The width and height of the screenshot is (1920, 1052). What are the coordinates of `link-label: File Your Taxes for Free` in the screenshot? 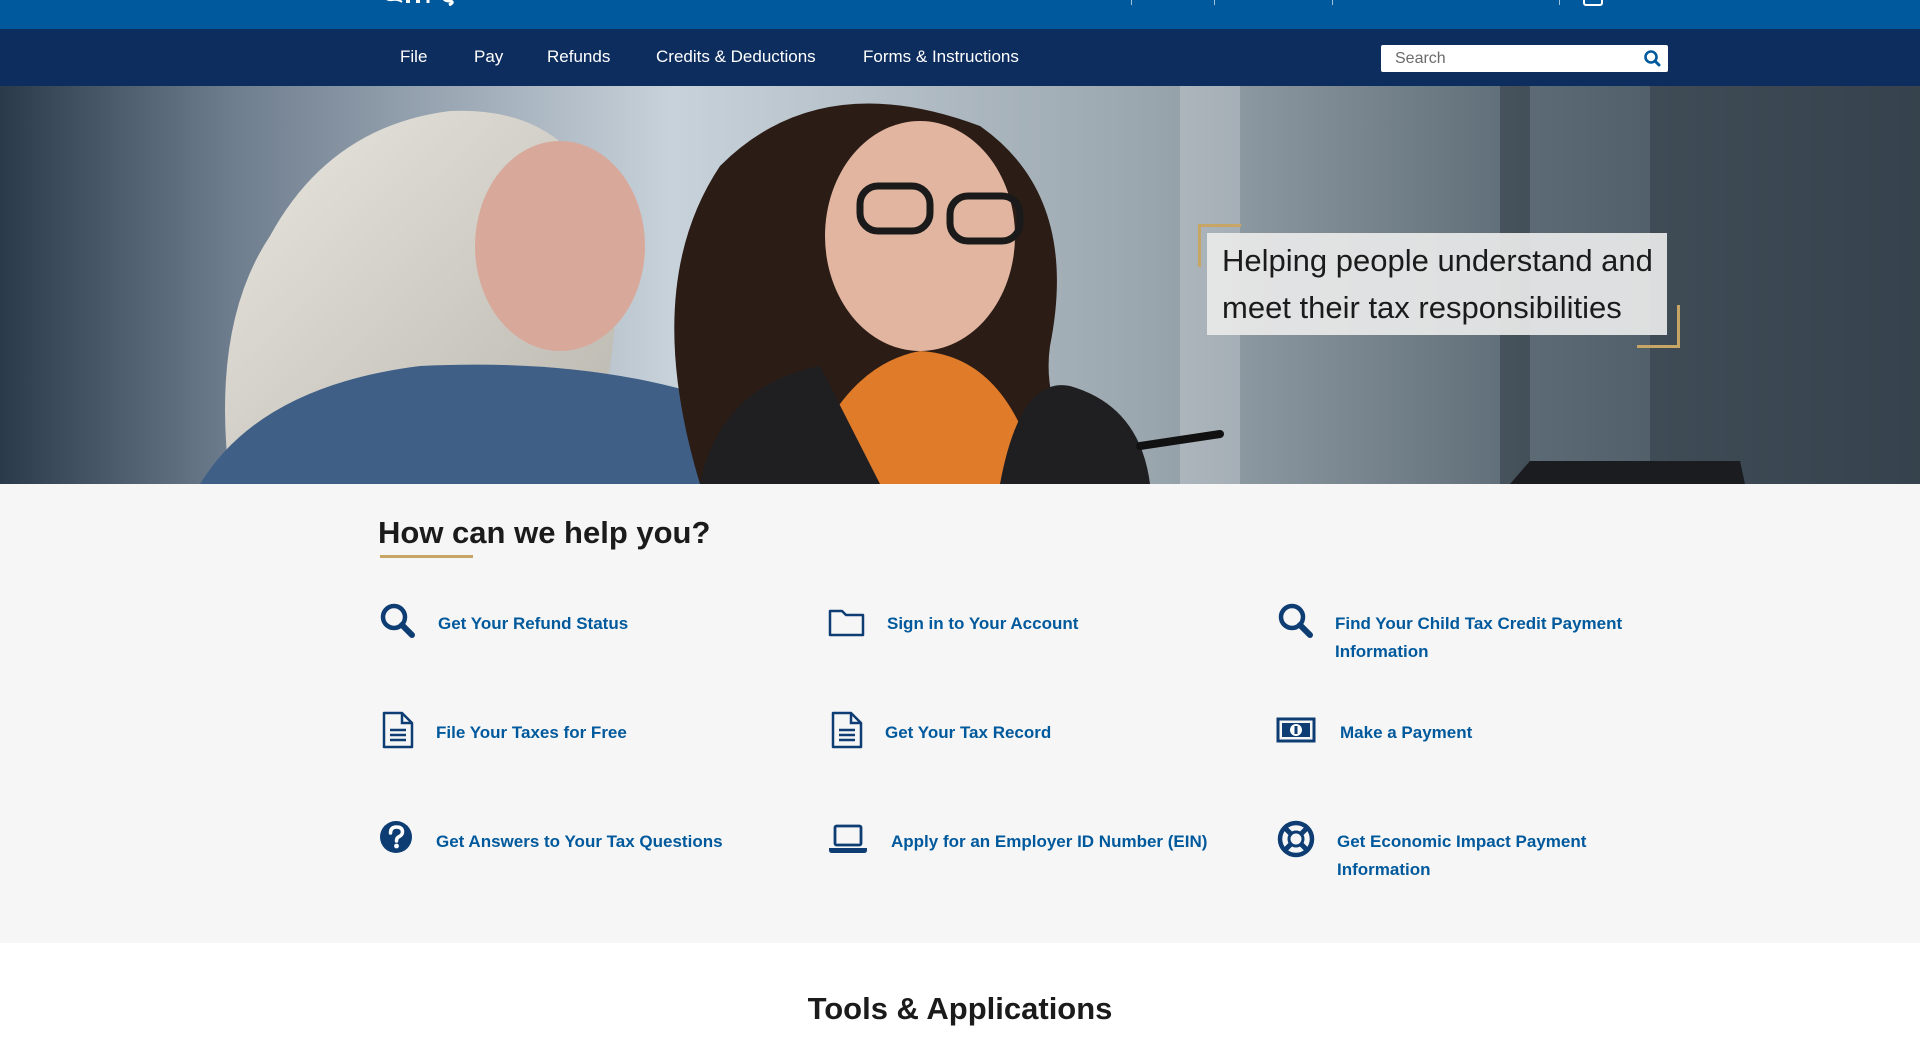 It's located at (531, 732).